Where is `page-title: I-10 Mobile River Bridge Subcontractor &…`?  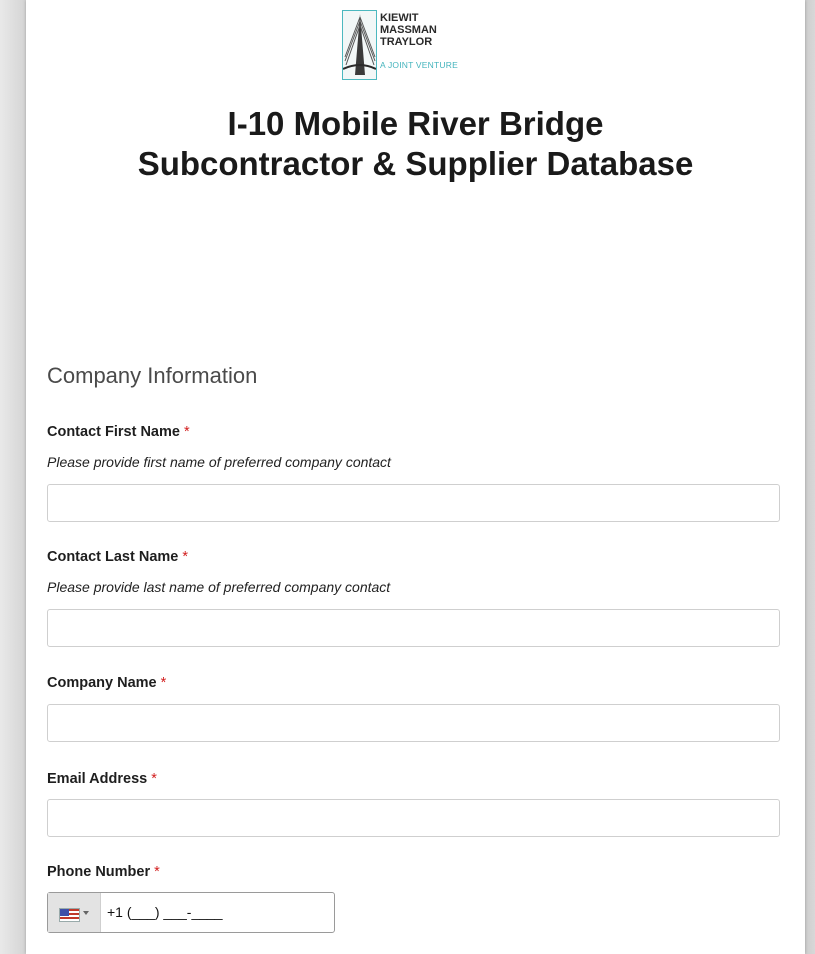
page-title: I-10 Mobile River Bridge Subcontractor &… is located at coordinates (415, 144).